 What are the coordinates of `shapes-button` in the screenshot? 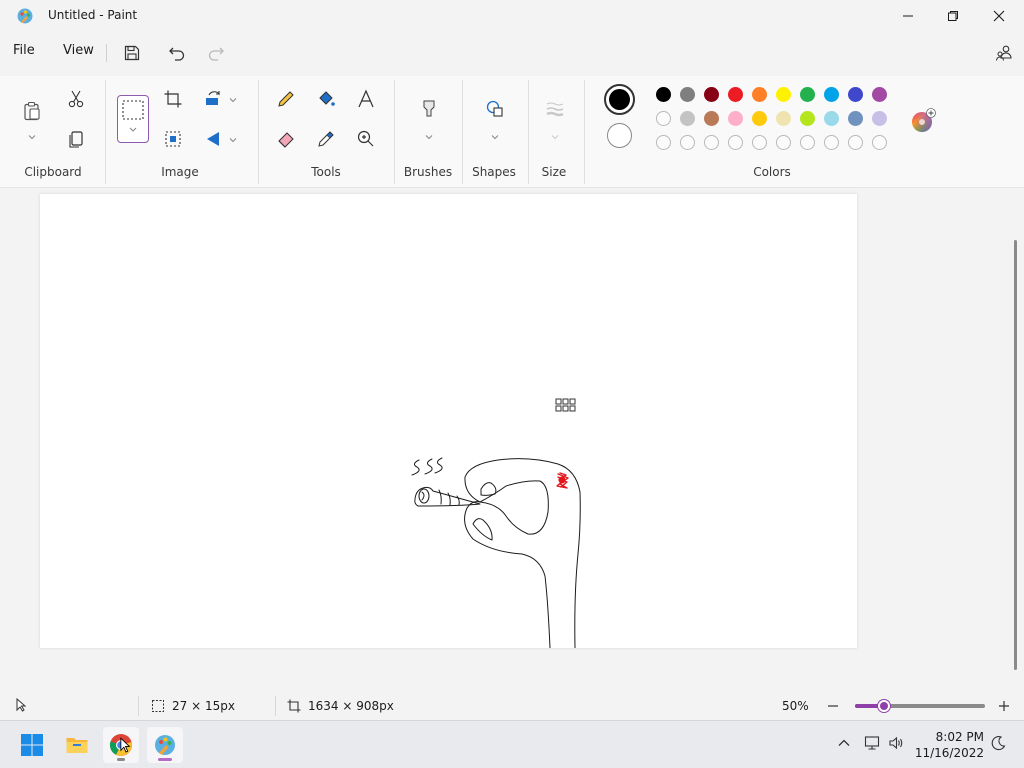 It's located at (495, 109).